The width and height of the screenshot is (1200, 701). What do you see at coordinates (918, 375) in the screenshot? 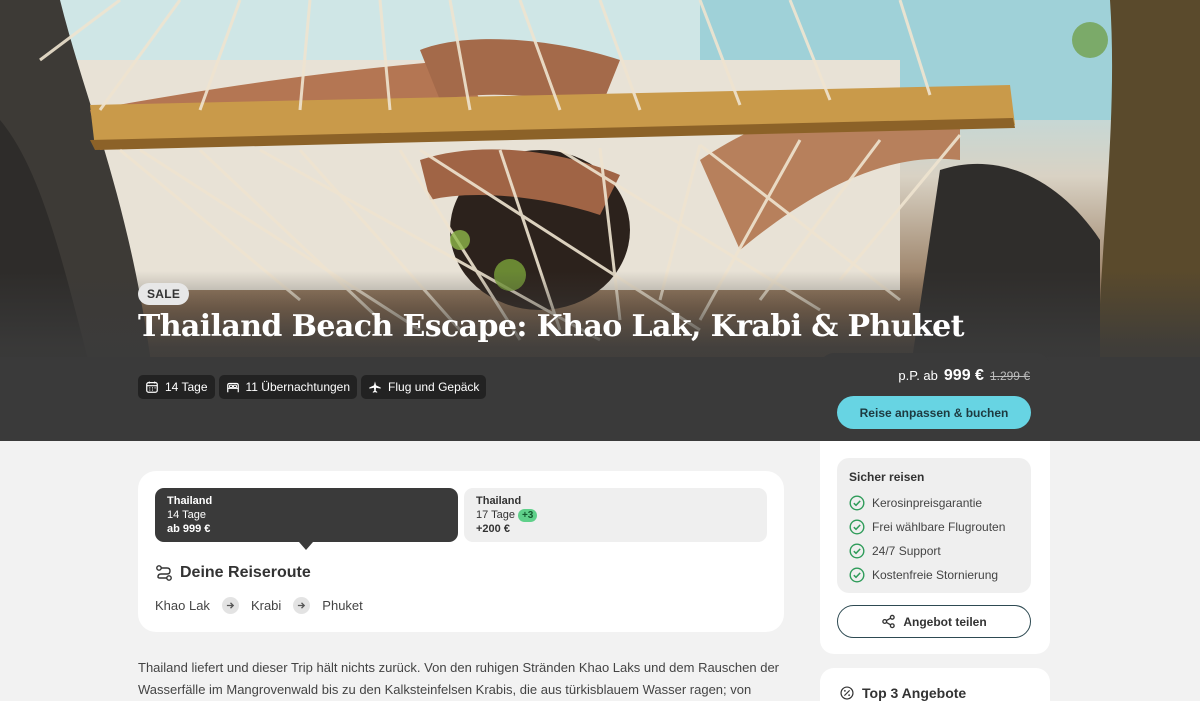
I see `price-prefix: p.P. ab` at bounding box center [918, 375].